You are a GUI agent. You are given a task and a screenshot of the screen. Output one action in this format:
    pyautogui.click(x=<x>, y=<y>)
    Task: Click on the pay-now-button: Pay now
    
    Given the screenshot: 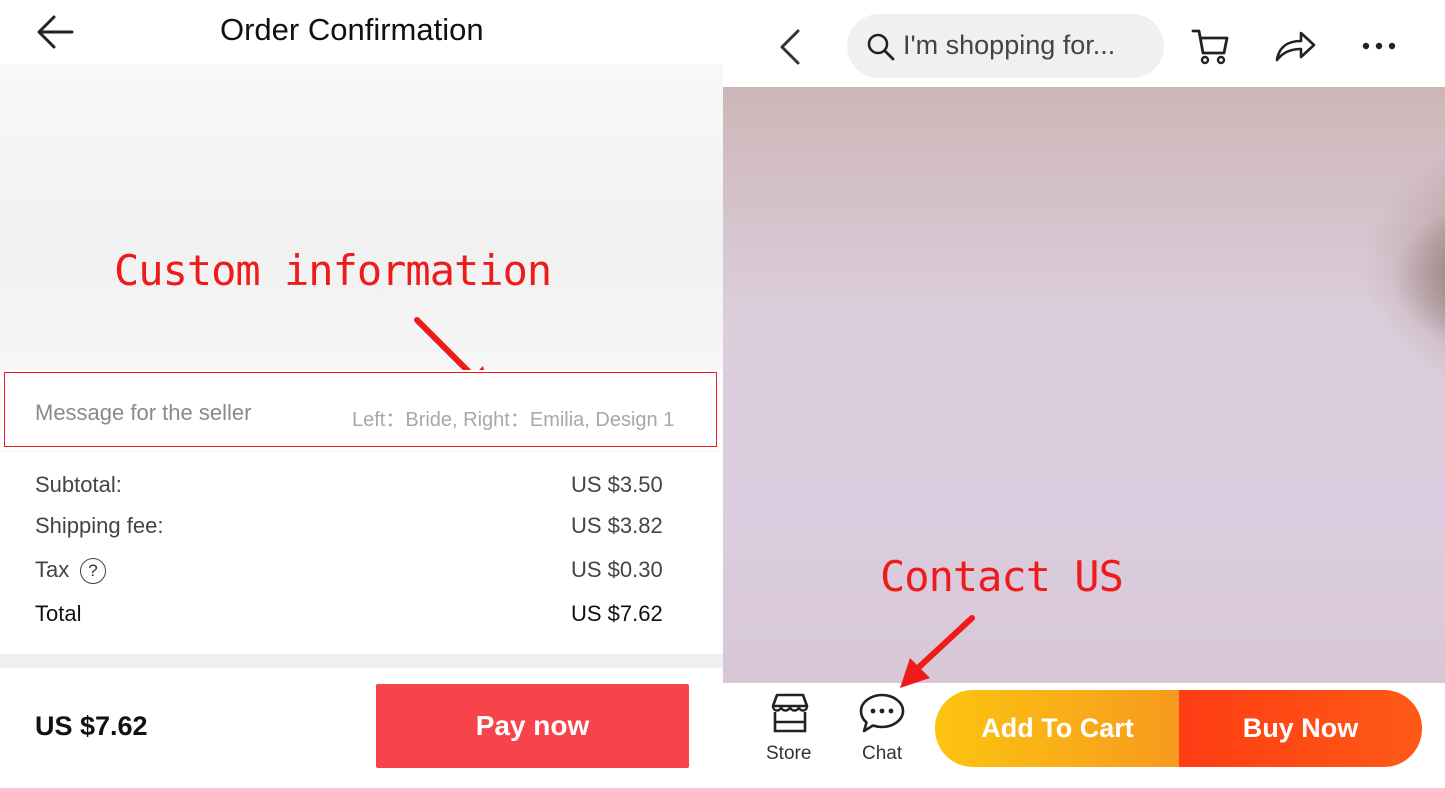 What is the action you would take?
    pyautogui.click(x=532, y=726)
    